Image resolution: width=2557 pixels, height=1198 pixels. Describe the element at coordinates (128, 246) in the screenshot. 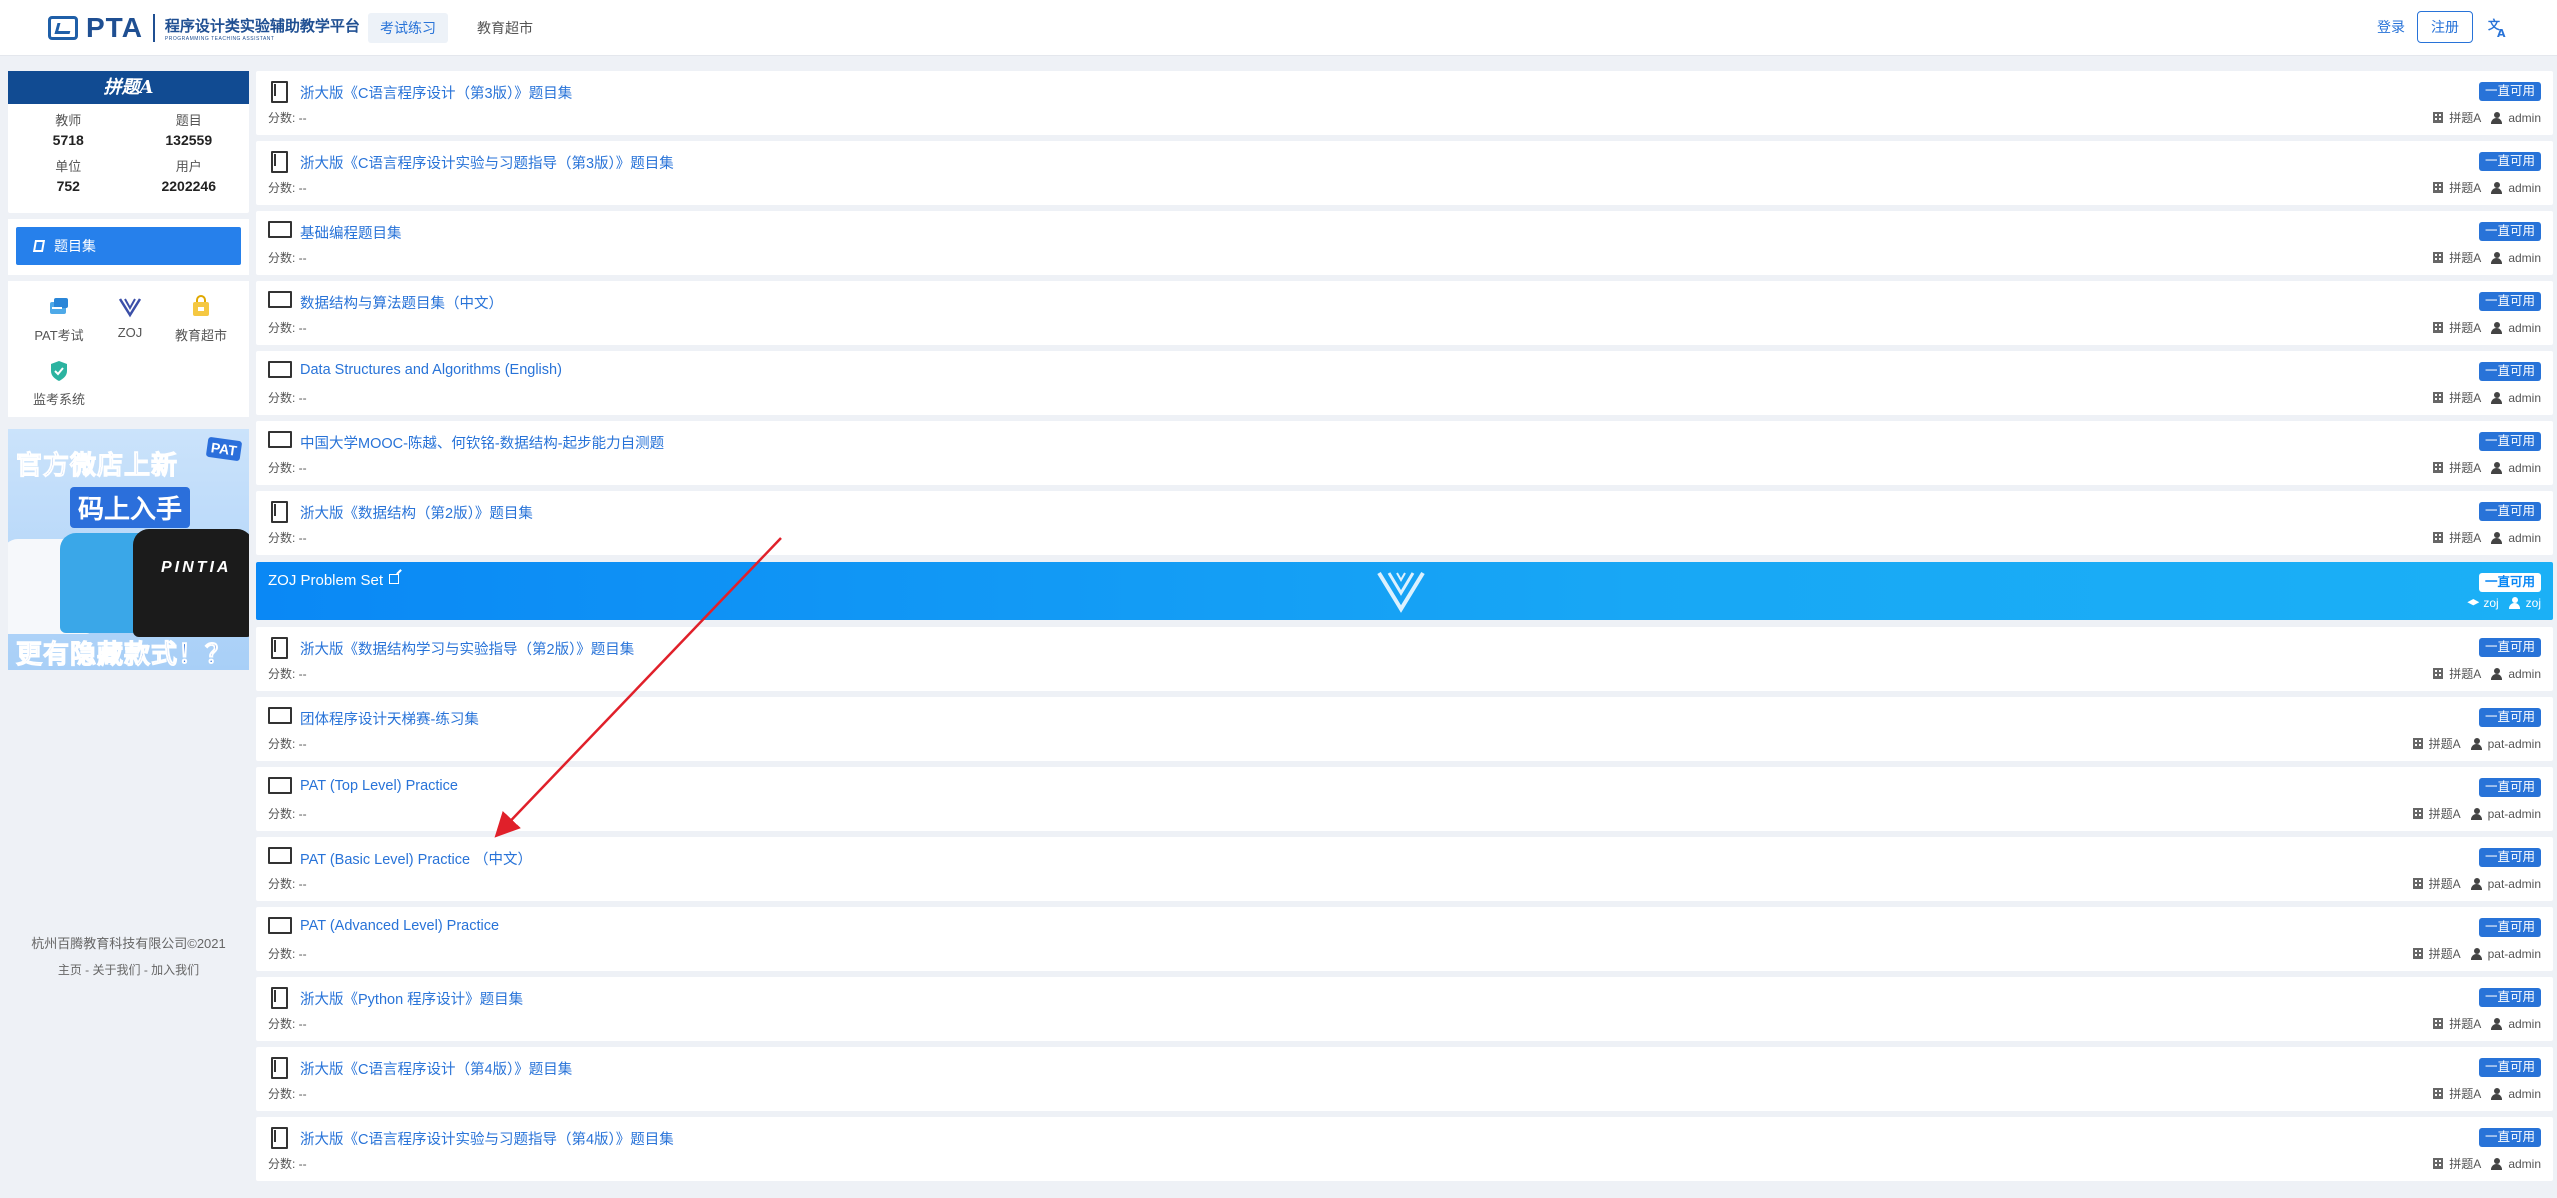

I see `sidebar-item-problem-sets: 题目集` at that location.